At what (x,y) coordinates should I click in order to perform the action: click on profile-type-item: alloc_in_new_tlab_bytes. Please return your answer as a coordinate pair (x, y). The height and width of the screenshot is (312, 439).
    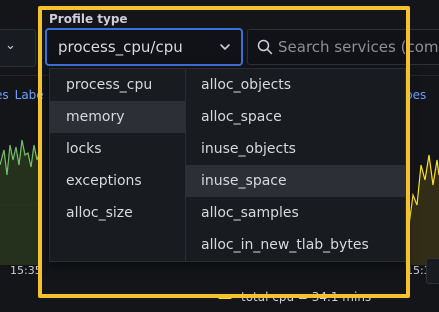
    Looking at the image, I should click on (296, 245).